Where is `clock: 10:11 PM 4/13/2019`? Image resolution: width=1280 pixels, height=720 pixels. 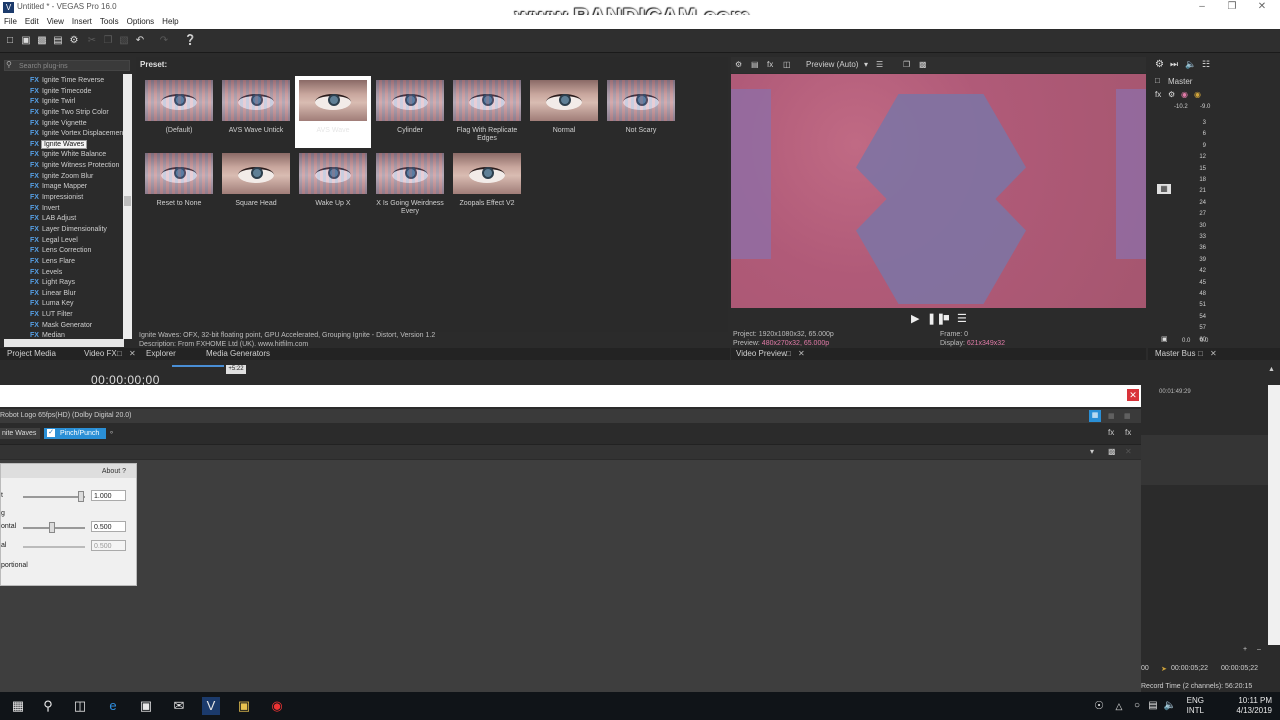
clock: 10:11 PM 4/13/2019 is located at coordinates (1254, 706).